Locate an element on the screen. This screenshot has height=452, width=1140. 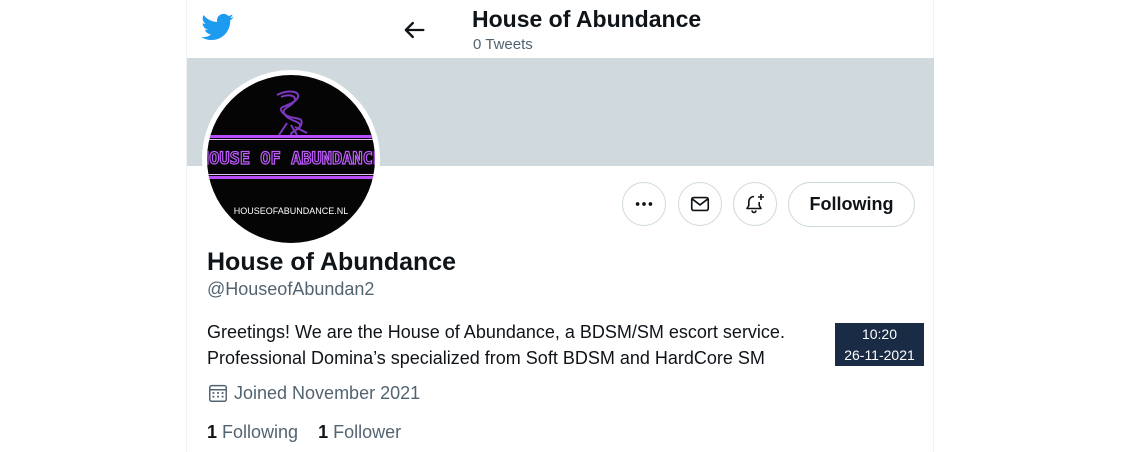
more-button is located at coordinates (644, 204).